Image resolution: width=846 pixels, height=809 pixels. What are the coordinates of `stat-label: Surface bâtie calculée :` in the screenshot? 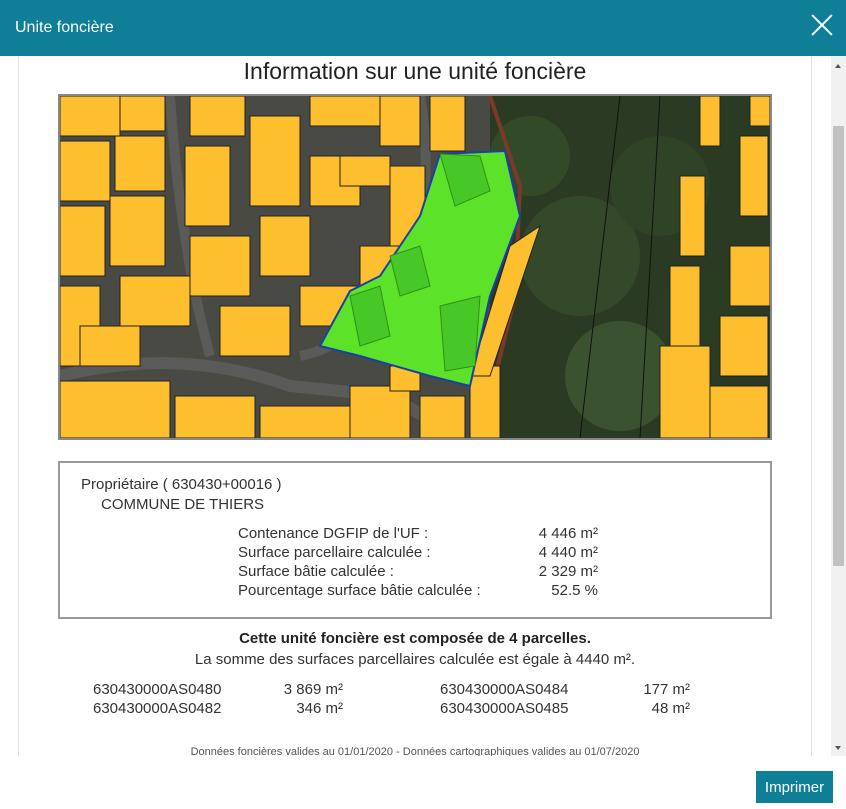 It's located at (316, 571).